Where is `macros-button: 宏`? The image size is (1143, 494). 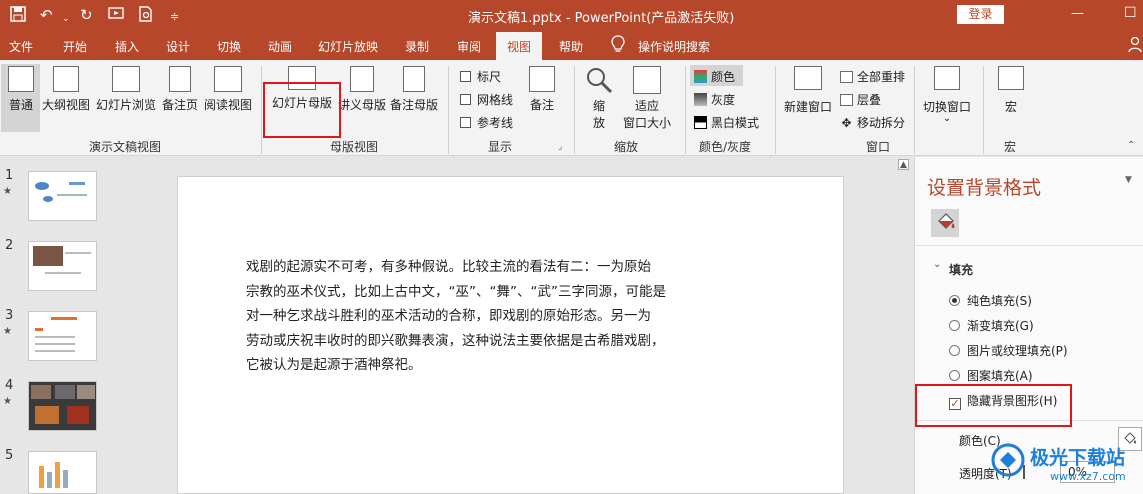
macros-button: 宏 is located at coordinates (1011, 90).